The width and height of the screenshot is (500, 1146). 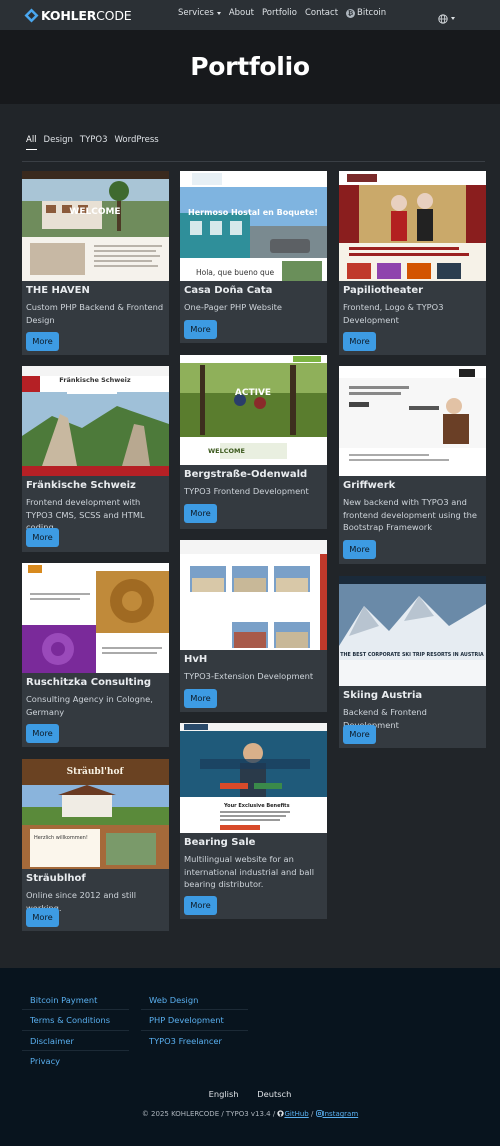 What do you see at coordinates (249, 676) in the screenshot?
I see `card-description: TYPO3-Extension Development` at bounding box center [249, 676].